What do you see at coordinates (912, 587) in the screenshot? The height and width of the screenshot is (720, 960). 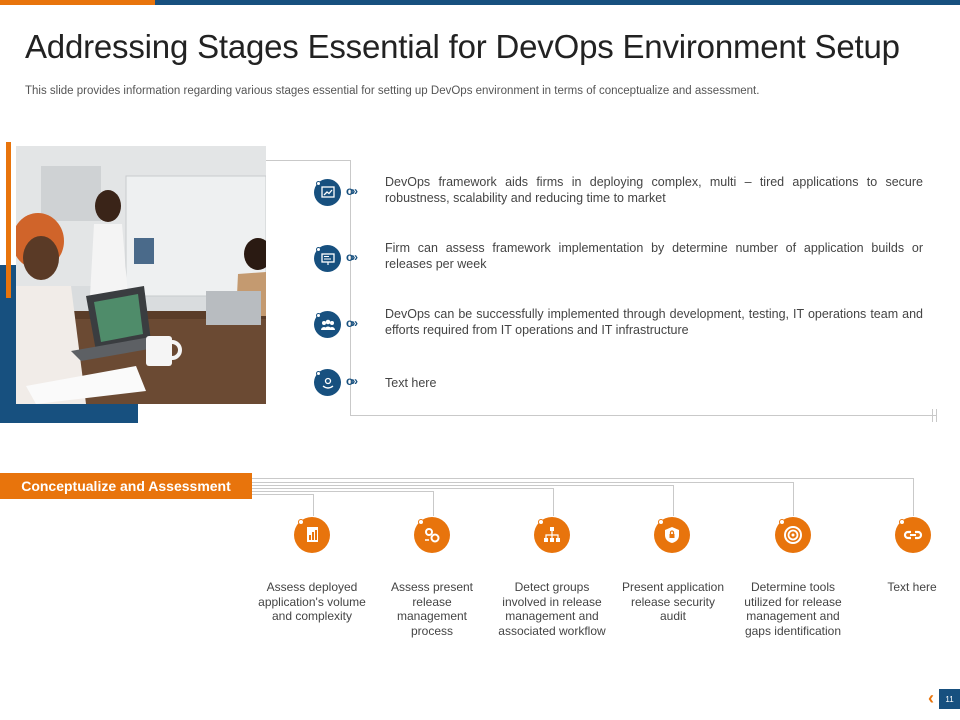 I see `stage-text: Text here` at bounding box center [912, 587].